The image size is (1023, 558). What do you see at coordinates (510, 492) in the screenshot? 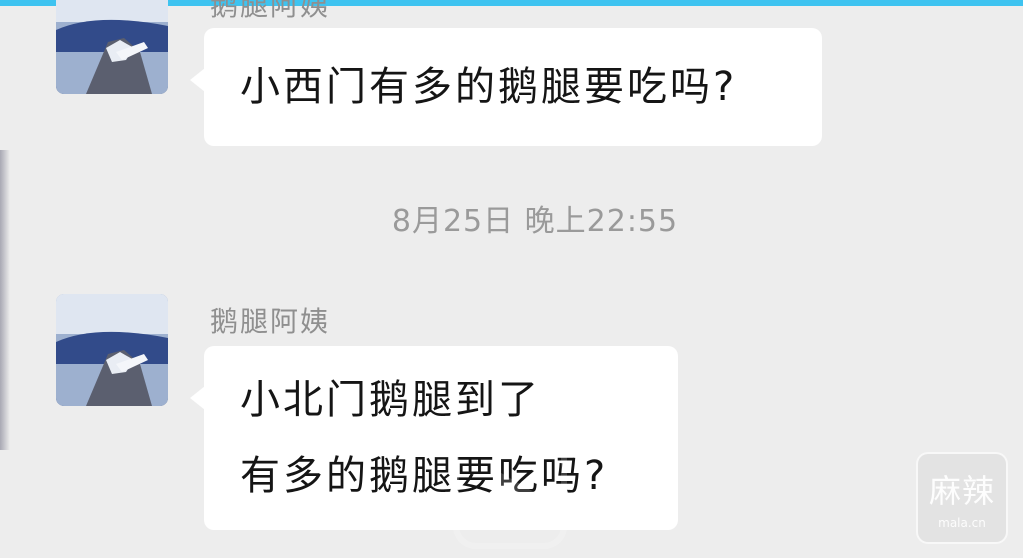
I see `play-icon` at bounding box center [510, 492].